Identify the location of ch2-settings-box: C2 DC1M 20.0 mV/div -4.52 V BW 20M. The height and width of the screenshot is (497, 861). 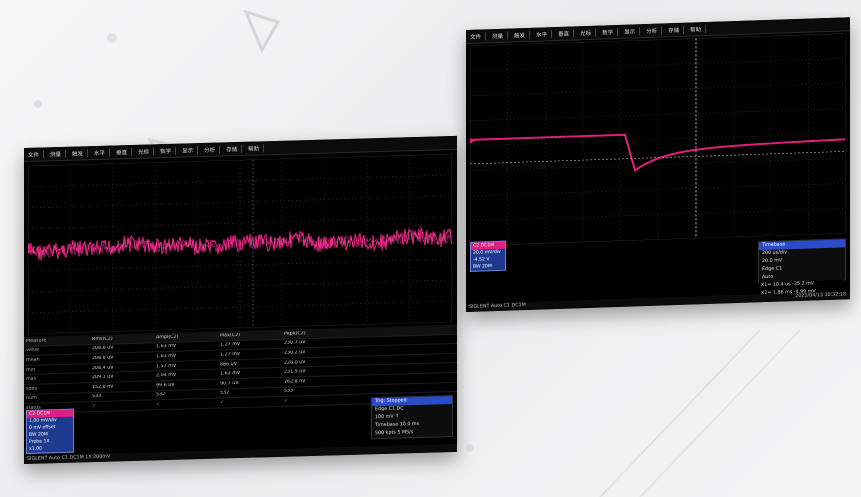
(488, 256).